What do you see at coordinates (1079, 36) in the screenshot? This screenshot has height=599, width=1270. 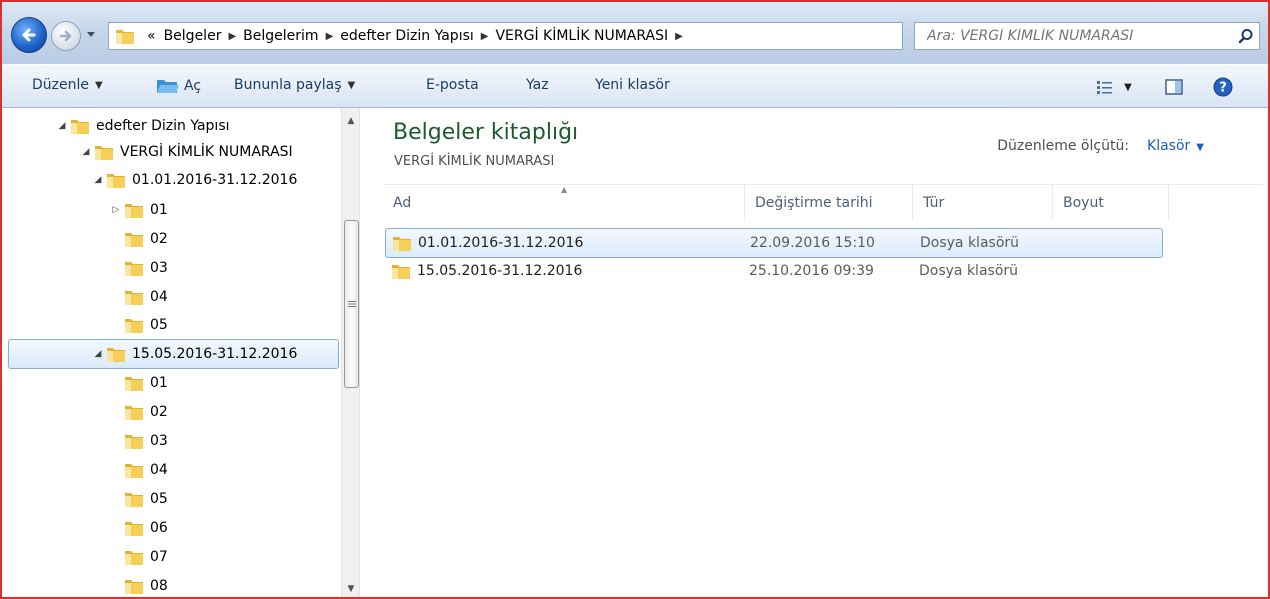 I see `search-input` at bounding box center [1079, 36].